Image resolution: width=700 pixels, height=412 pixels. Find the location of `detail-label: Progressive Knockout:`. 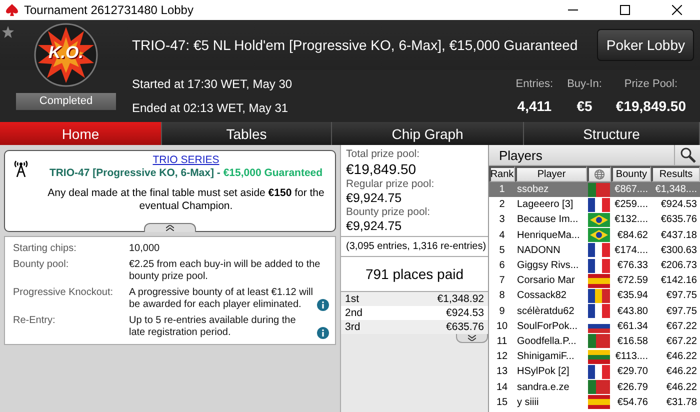

detail-label: Progressive Knockout: is located at coordinates (63, 293).